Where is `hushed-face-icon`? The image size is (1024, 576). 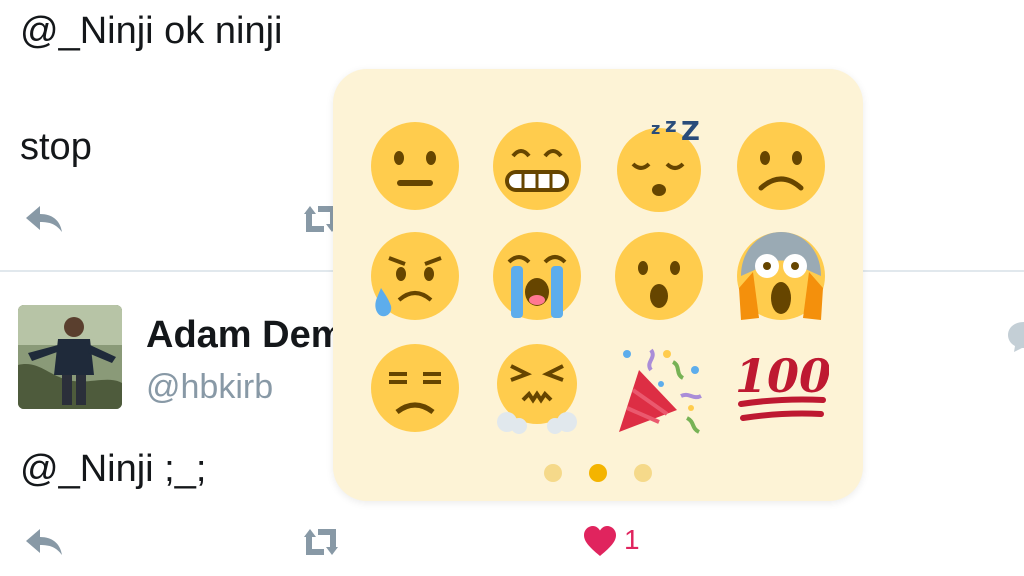
hushed-face-icon is located at coordinates (659, 276).